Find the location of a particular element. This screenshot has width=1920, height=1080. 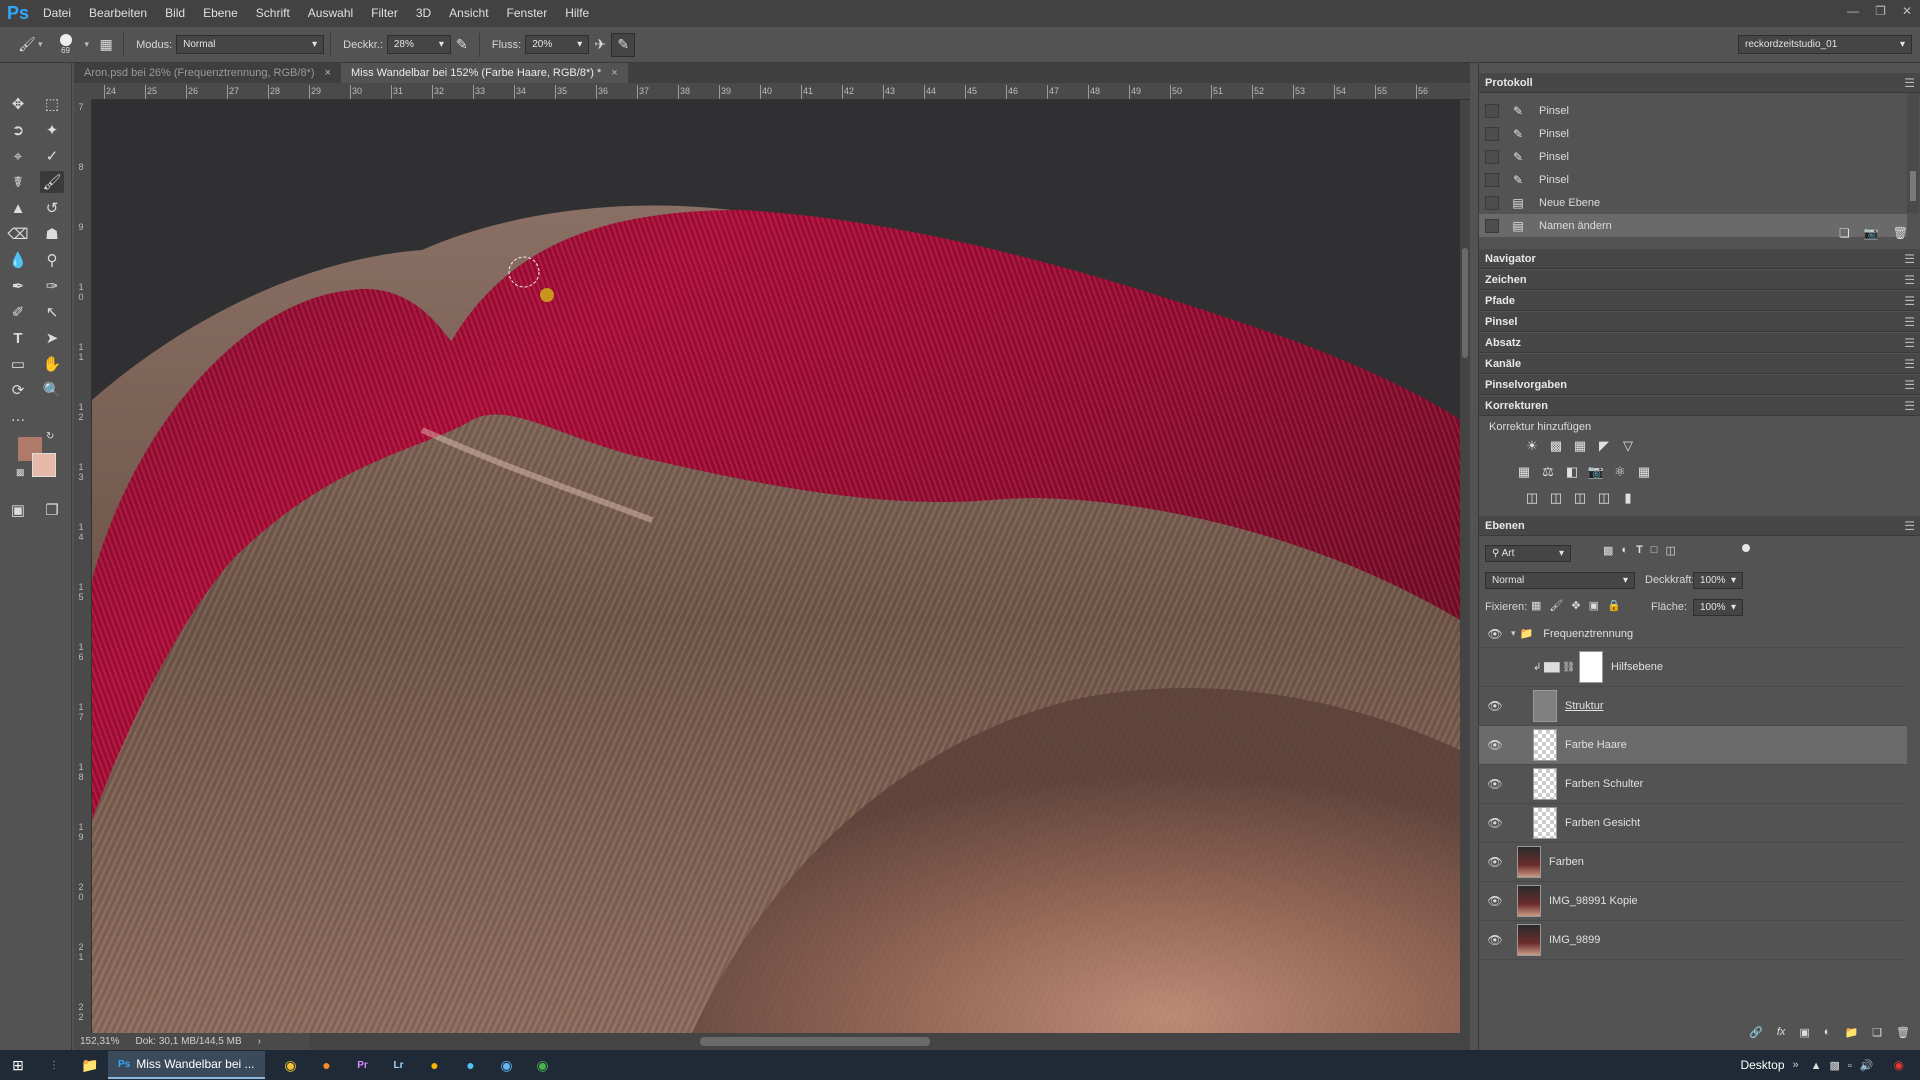

pixel-layer-filter-icon: ▩ is located at coordinates (1608, 550).